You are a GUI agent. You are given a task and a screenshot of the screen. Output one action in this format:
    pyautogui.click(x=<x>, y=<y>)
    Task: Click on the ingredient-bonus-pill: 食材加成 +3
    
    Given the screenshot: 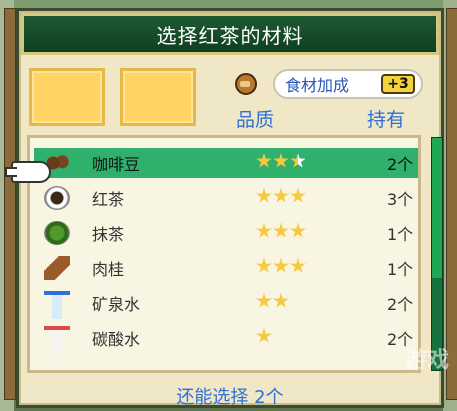 What is the action you would take?
    pyautogui.click(x=348, y=84)
    